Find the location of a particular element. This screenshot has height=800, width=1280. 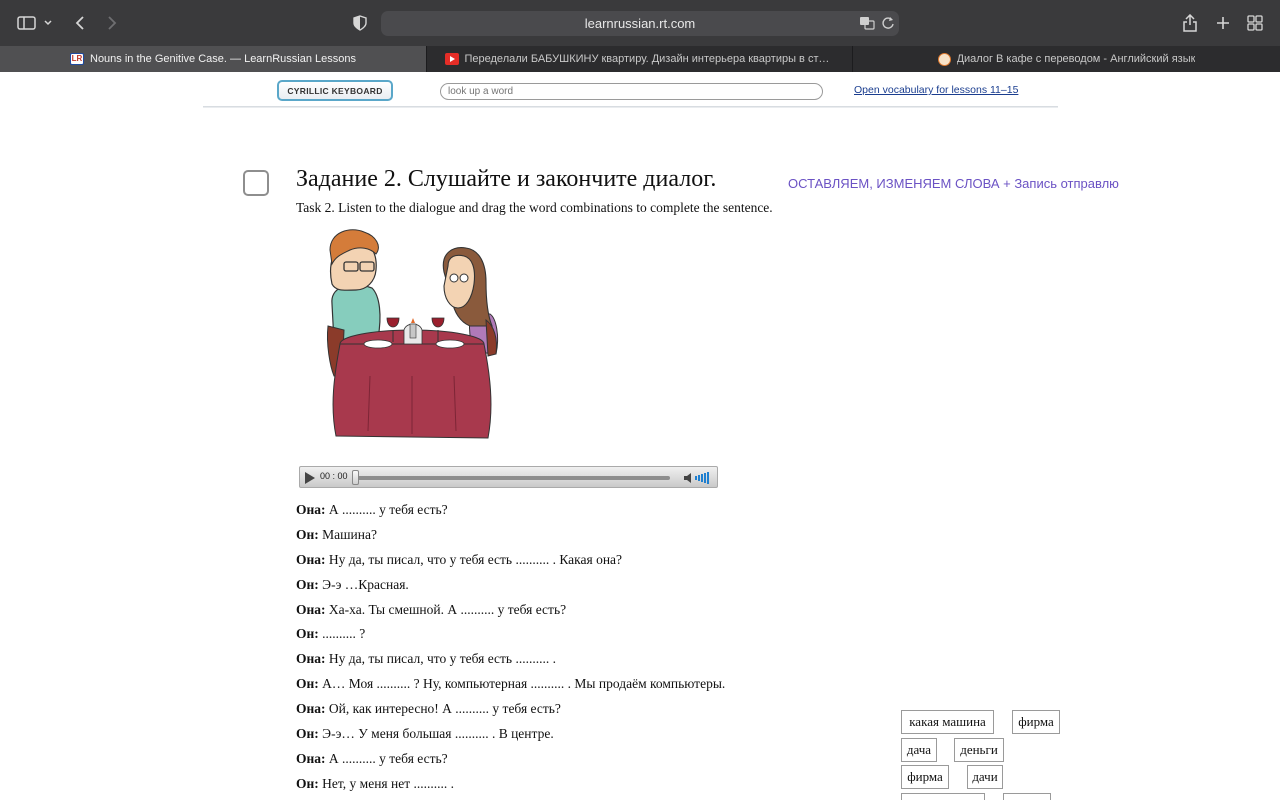

reload-icon is located at coordinates (888, 25).